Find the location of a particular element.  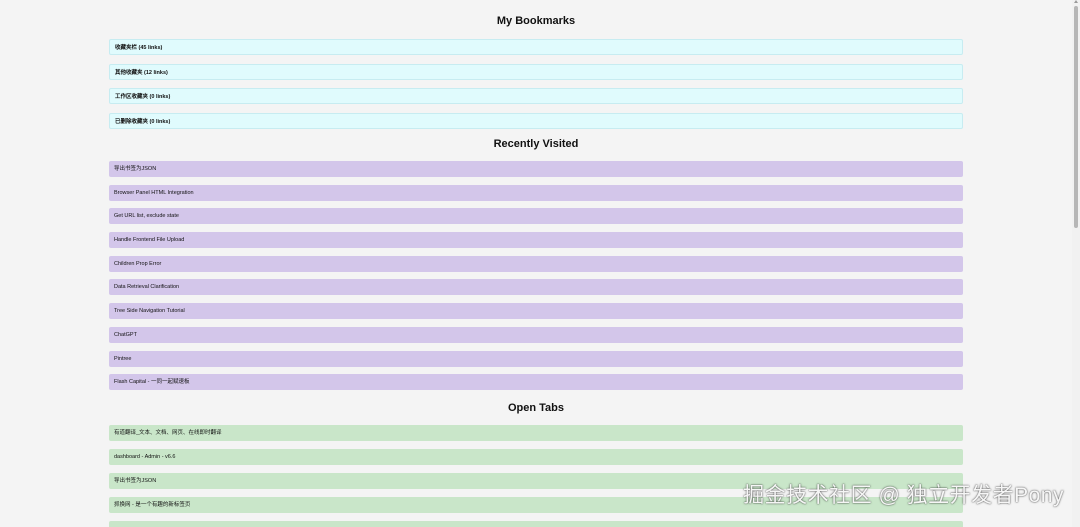

bookmarks-title: My Bookmarks is located at coordinates (536, 21).